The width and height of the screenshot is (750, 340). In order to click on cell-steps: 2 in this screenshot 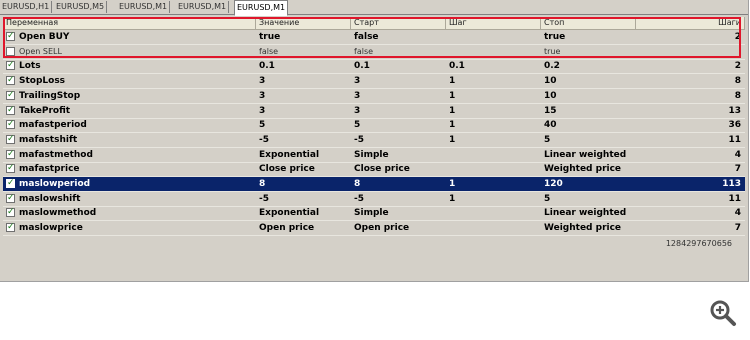, I will do `click(690, 66)`.